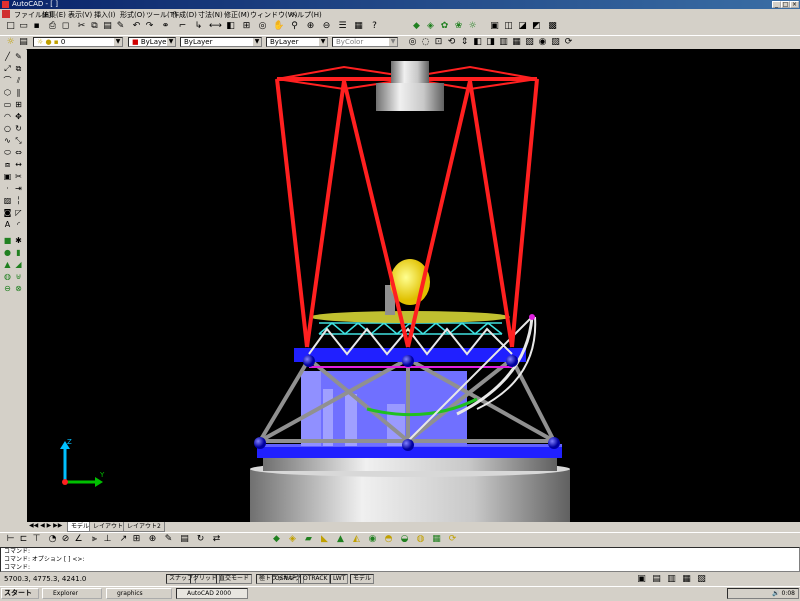  Describe the element at coordinates (516, 42) in the screenshot. I see `solid-icon: ▦` at that location.